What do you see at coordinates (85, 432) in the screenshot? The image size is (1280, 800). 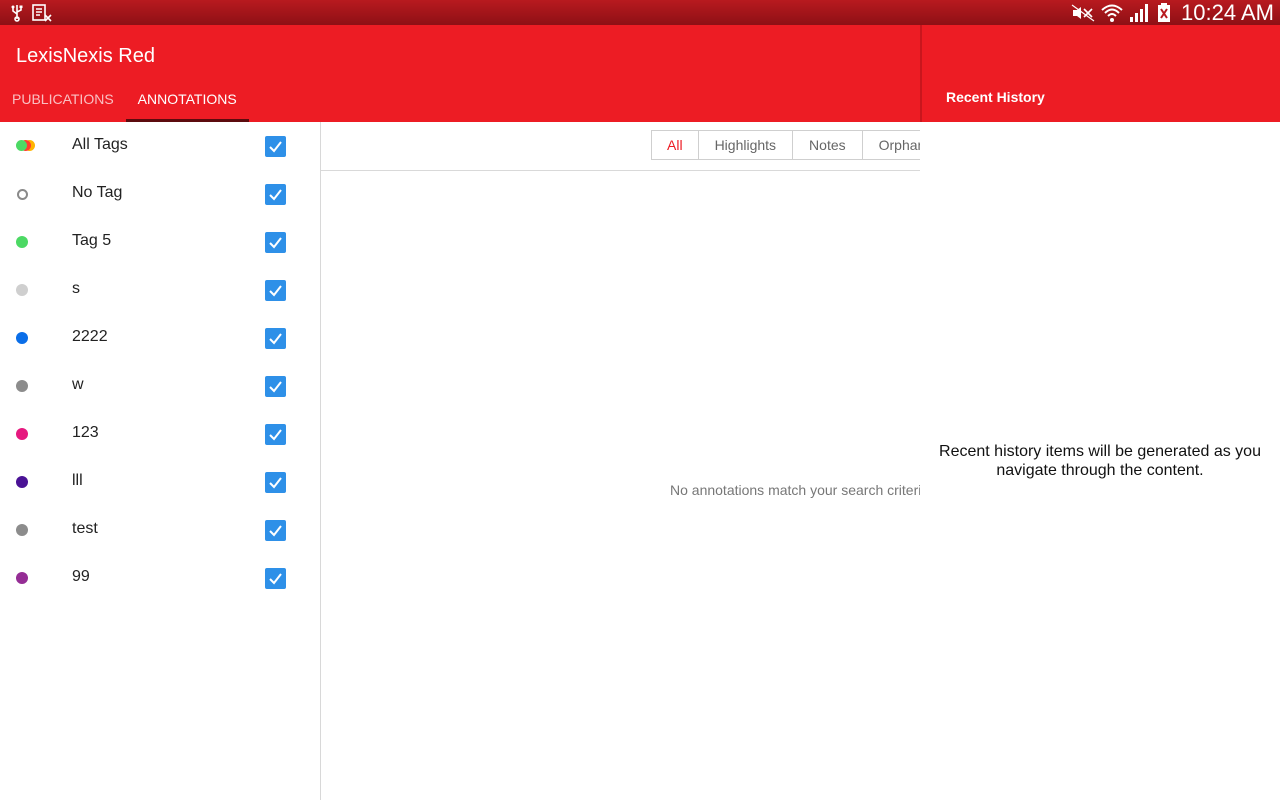 I see `tag-label: 123` at bounding box center [85, 432].